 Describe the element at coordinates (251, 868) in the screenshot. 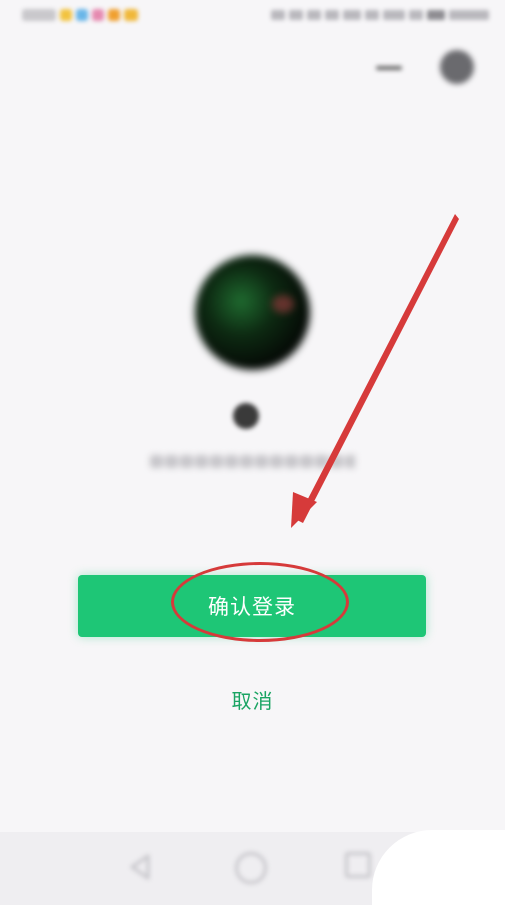

I see `nav-home-icon` at that location.